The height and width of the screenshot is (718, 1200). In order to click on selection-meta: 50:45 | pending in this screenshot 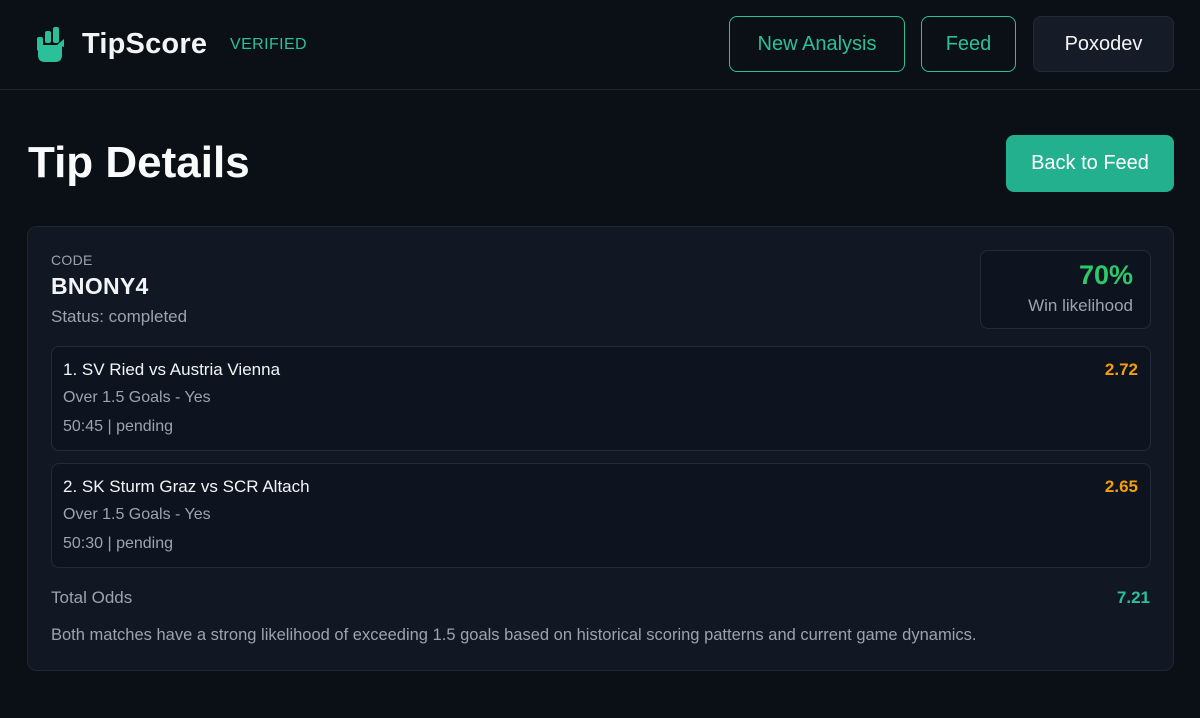, I will do `click(118, 426)`.